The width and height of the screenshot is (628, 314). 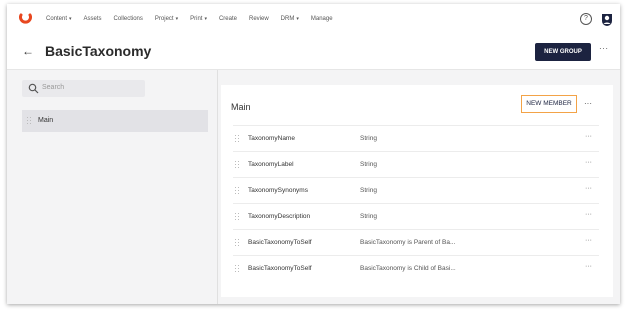 I want to click on nav-item-drm: DRM ▾, so click(x=290, y=19).